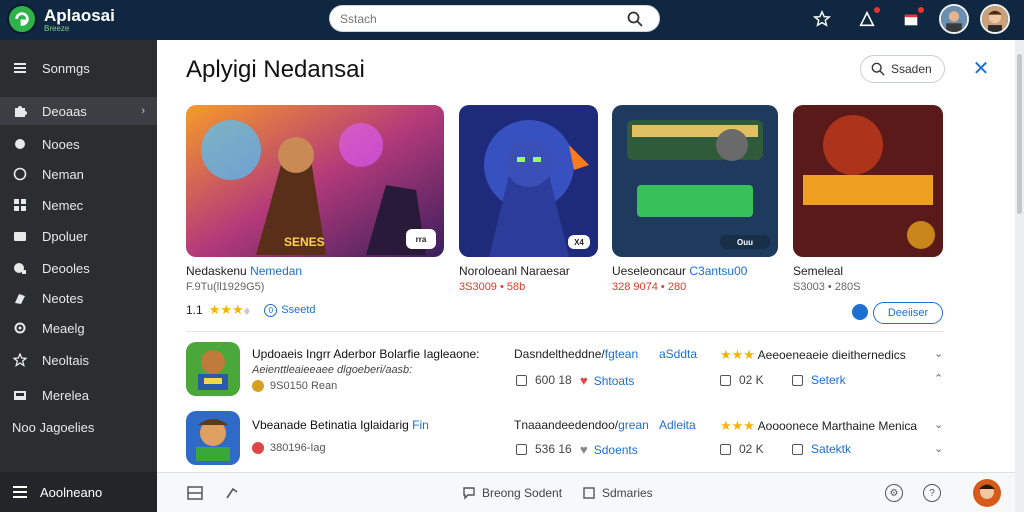  What do you see at coordinates (475, 19) in the screenshot?
I see `search-input` at bounding box center [475, 19].